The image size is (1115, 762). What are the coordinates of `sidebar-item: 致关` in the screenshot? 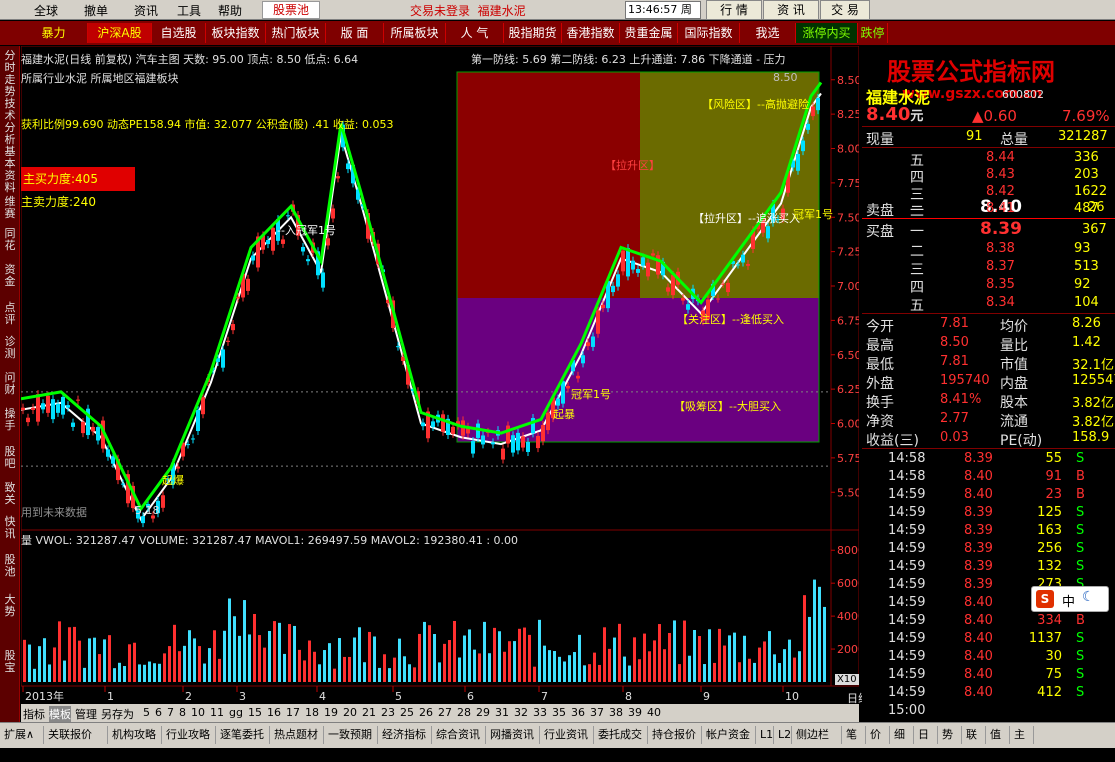 It's located at (10, 494).